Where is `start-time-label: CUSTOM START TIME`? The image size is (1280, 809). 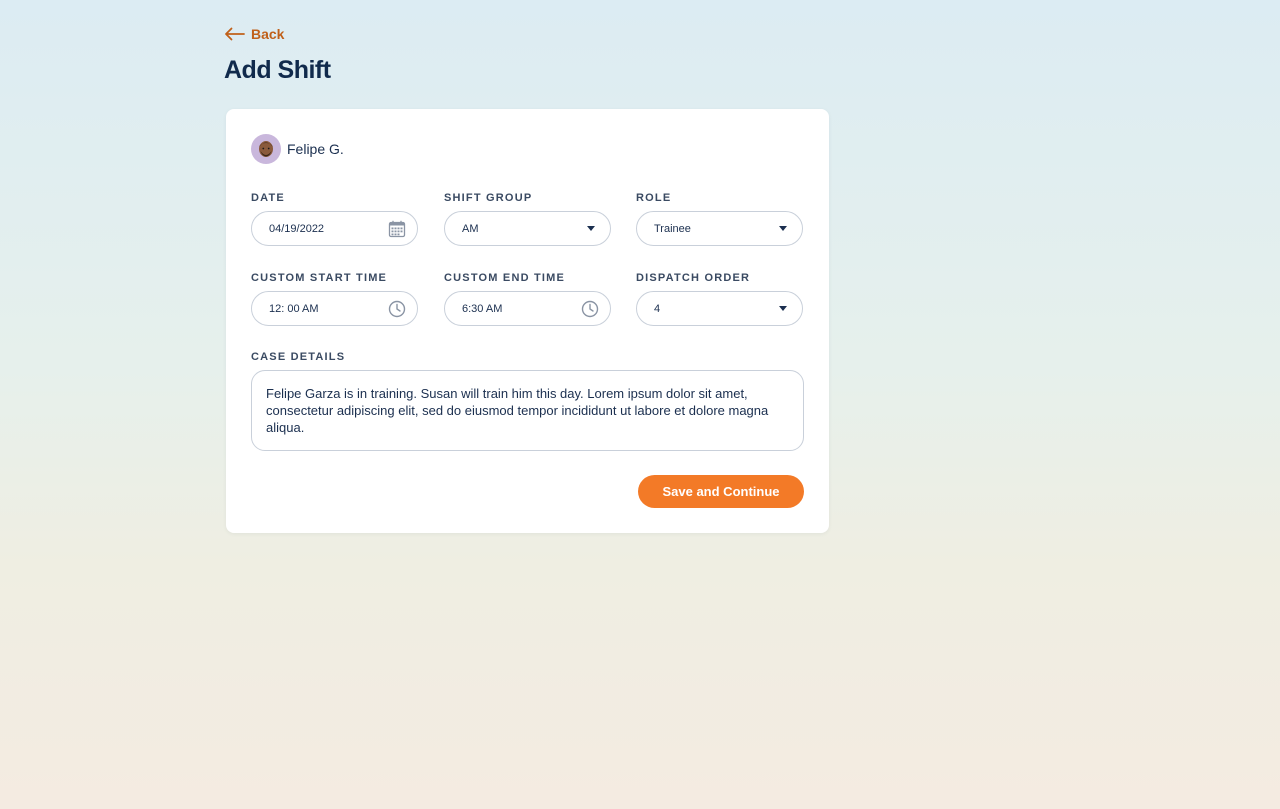
start-time-label: CUSTOM START TIME is located at coordinates (319, 278).